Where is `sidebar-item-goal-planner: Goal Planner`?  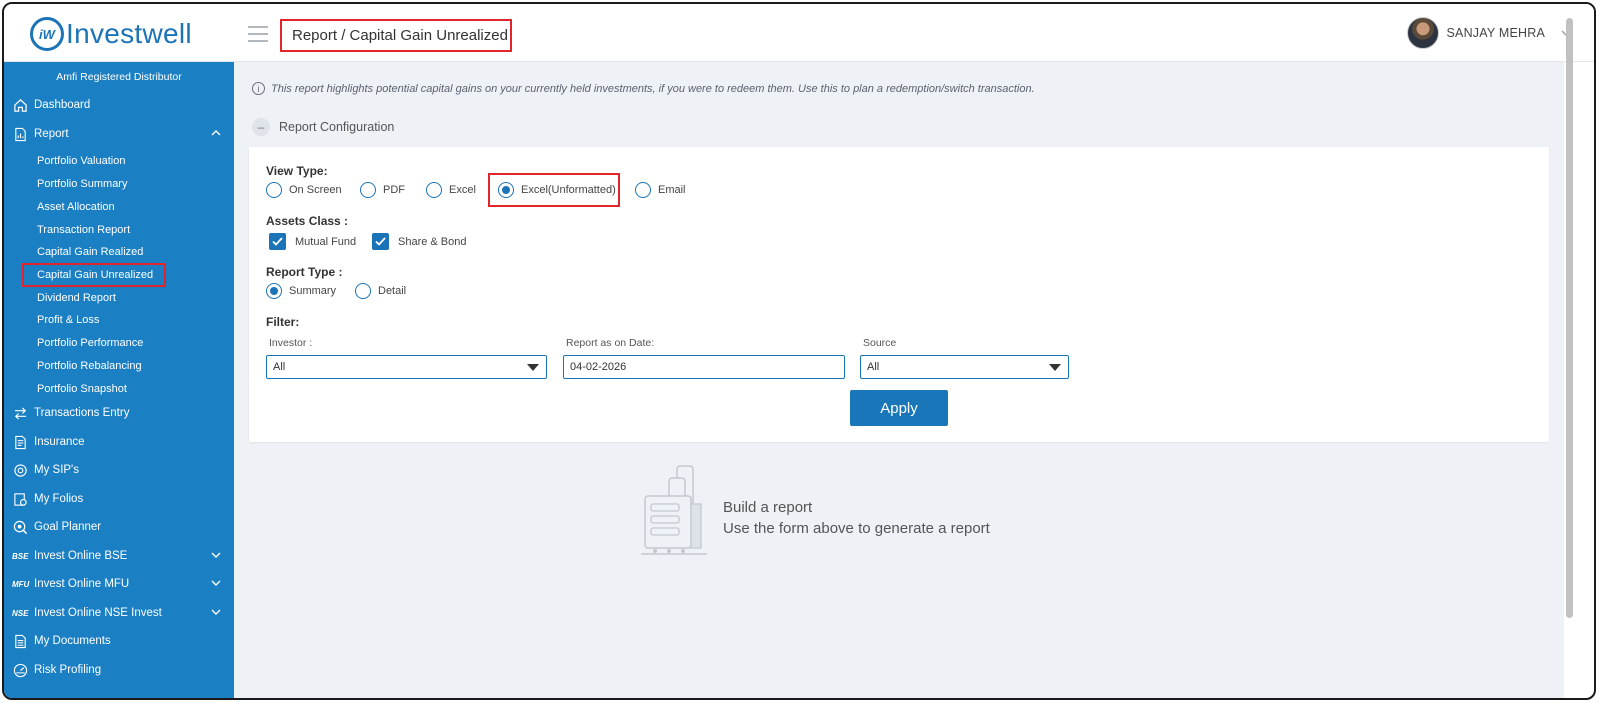
sidebar-item-goal-planner: Goal Planner is located at coordinates (119, 527).